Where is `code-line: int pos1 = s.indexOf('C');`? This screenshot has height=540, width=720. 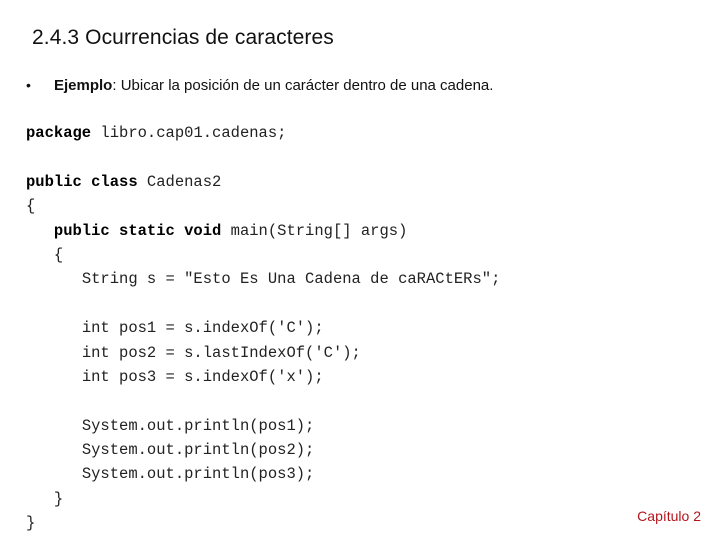
code-line: int pos1 = s.indexOf('C'); is located at coordinates (263, 328).